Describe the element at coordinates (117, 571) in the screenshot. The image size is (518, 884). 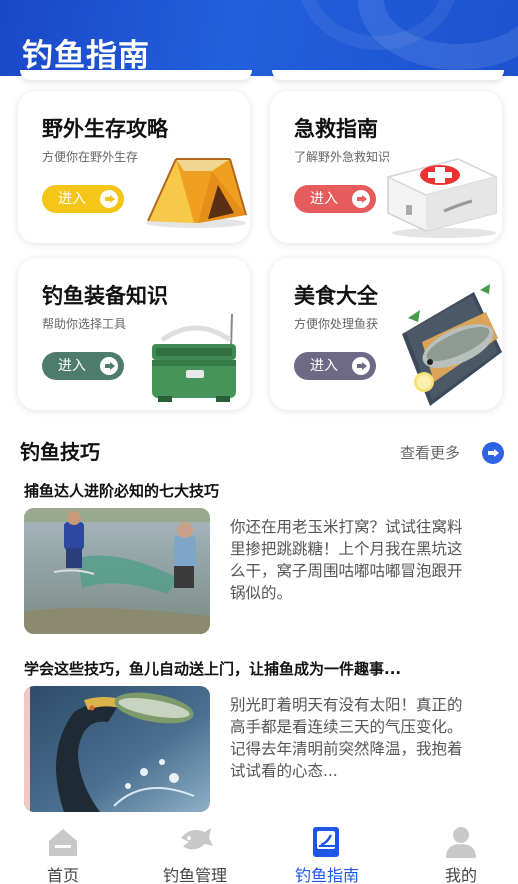
I see `fishermen-net-photo` at that location.